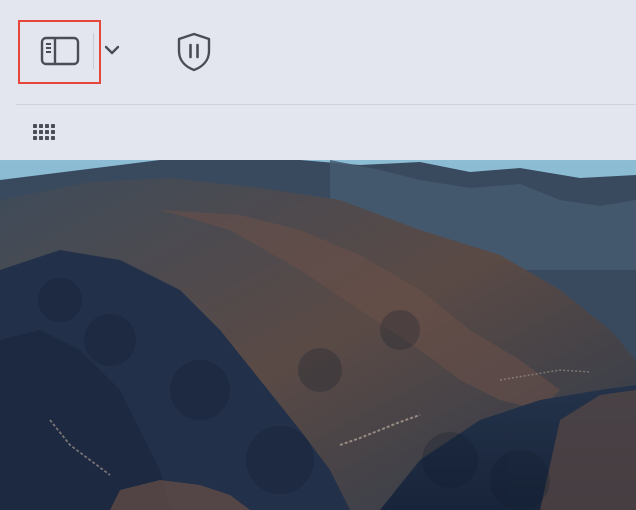 The height and width of the screenshot is (510, 636). I want to click on shield-pause-icon, so click(194, 52).